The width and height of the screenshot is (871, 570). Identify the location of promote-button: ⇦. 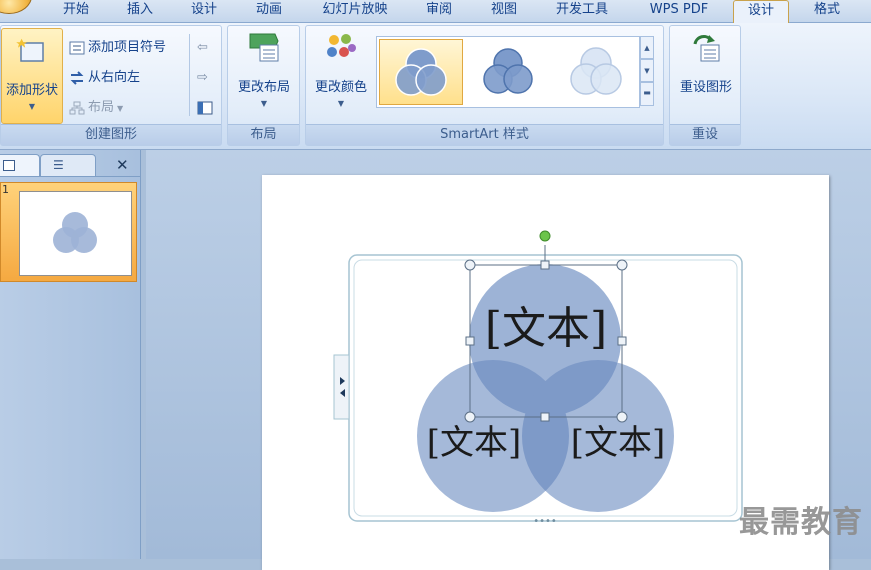
(202, 48).